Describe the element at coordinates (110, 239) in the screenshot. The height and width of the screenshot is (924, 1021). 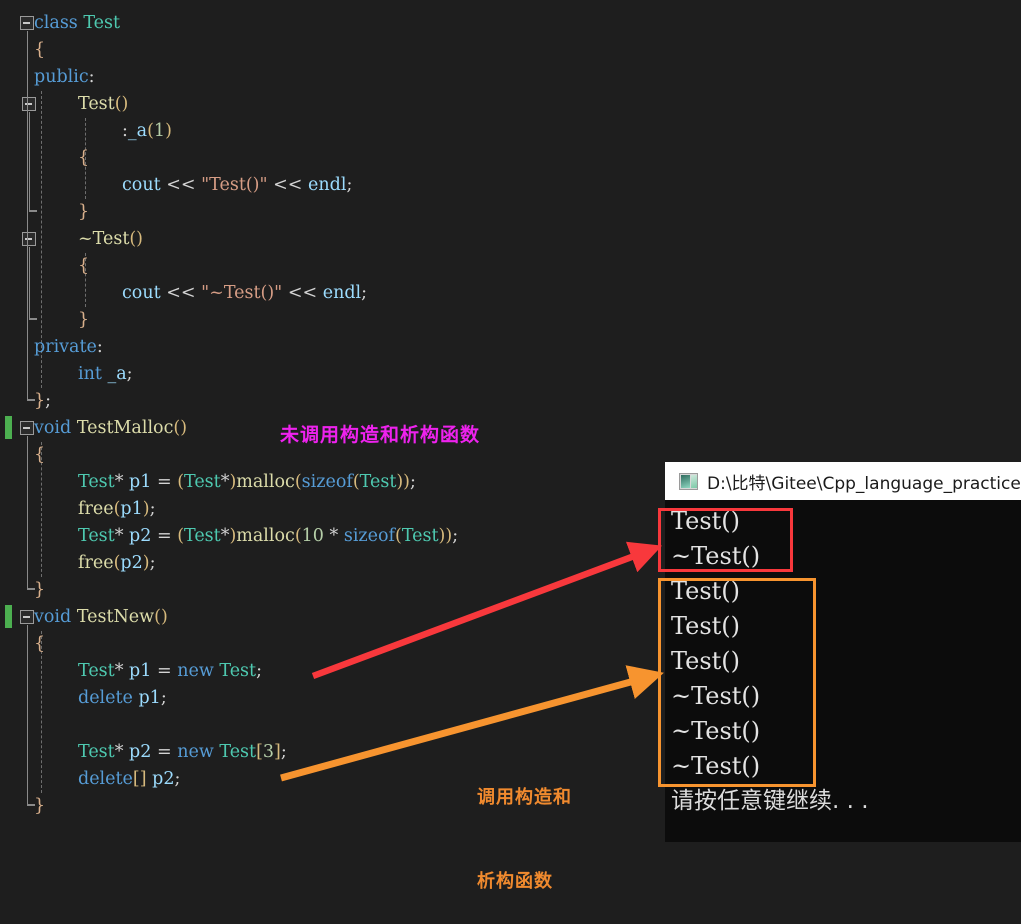
I see `code-line: ~Test()` at that location.